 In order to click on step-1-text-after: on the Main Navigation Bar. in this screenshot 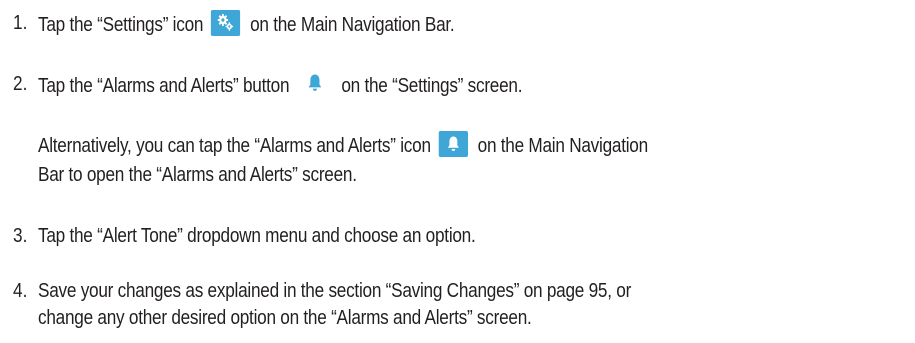, I will do `click(350, 25)`.